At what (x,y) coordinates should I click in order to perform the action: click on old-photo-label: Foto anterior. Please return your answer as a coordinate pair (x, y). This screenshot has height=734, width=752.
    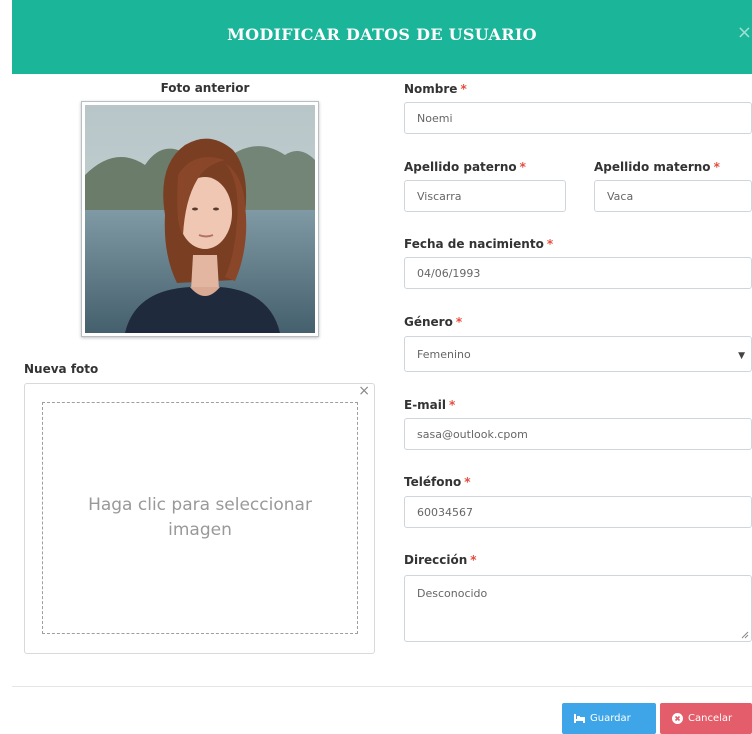
    Looking at the image, I should click on (205, 88).